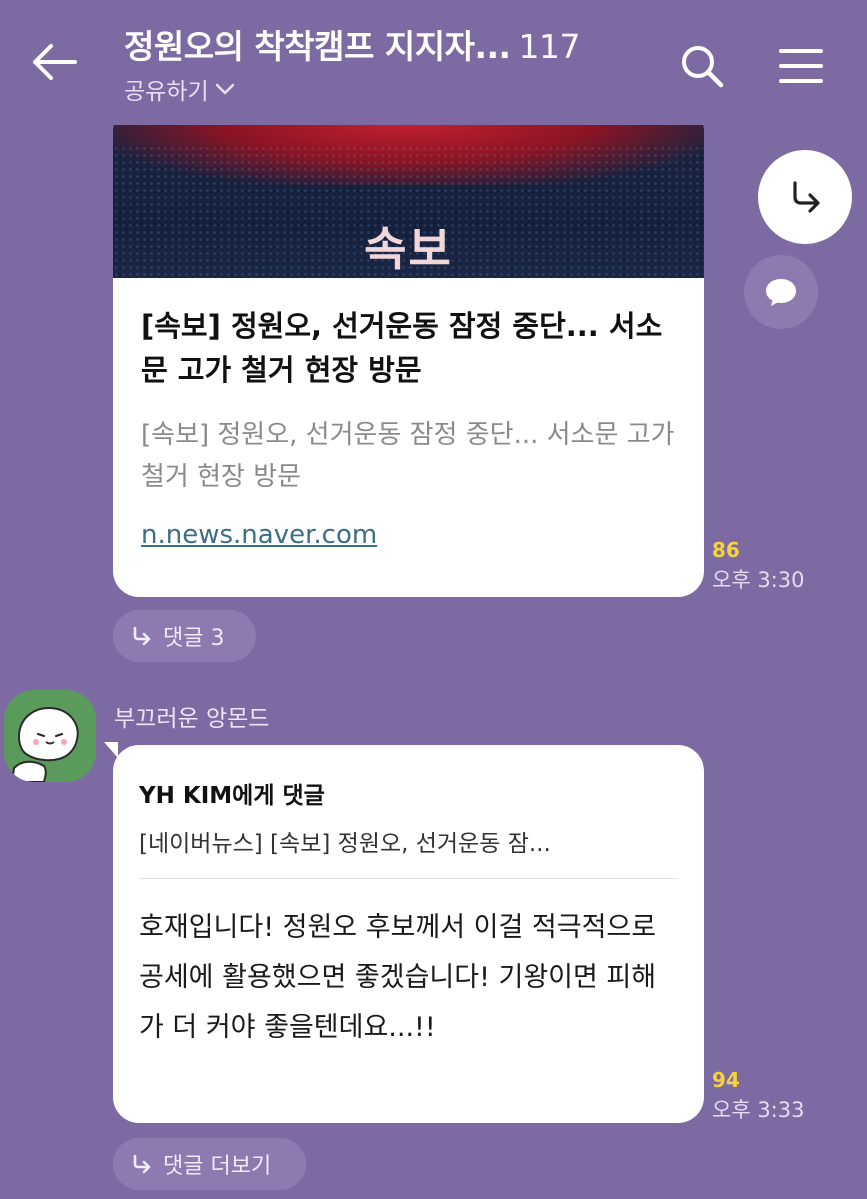 Image resolution: width=867 pixels, height=1199 pixels. Describe the element at coordinates (726, 1080) in the screenshot. I see `unread-count: 94` at that location.